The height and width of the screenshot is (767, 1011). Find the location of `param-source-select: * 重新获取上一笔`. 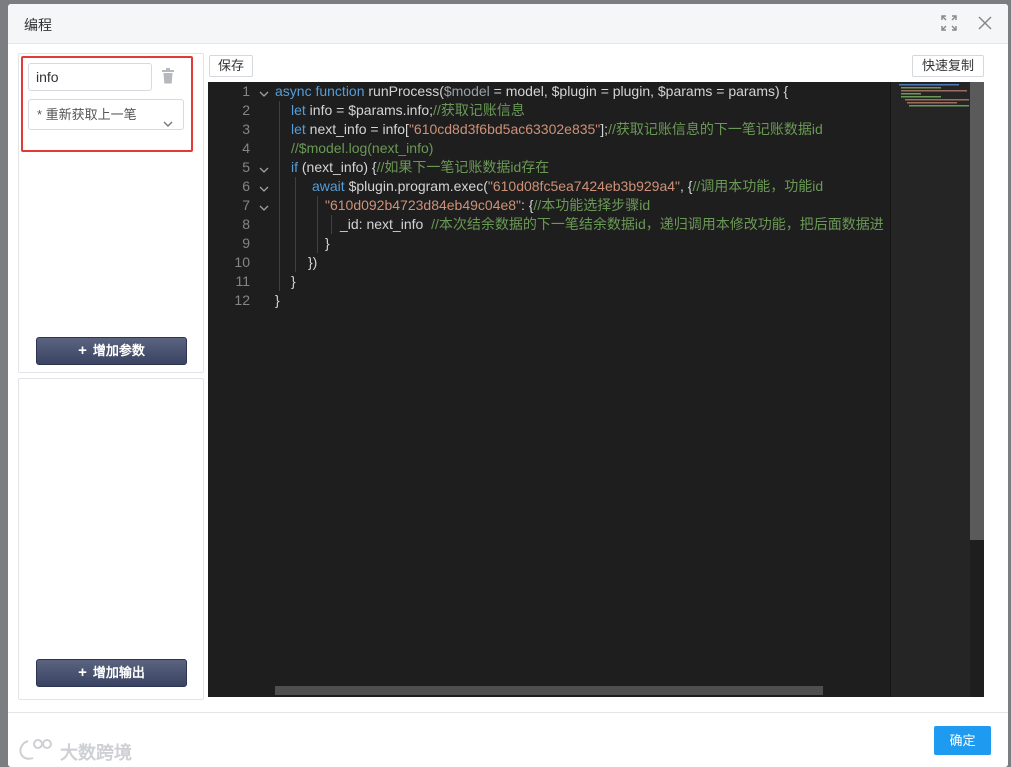

param-source-select: * 重新获取上一笔 is located at coordinates (106, 114).